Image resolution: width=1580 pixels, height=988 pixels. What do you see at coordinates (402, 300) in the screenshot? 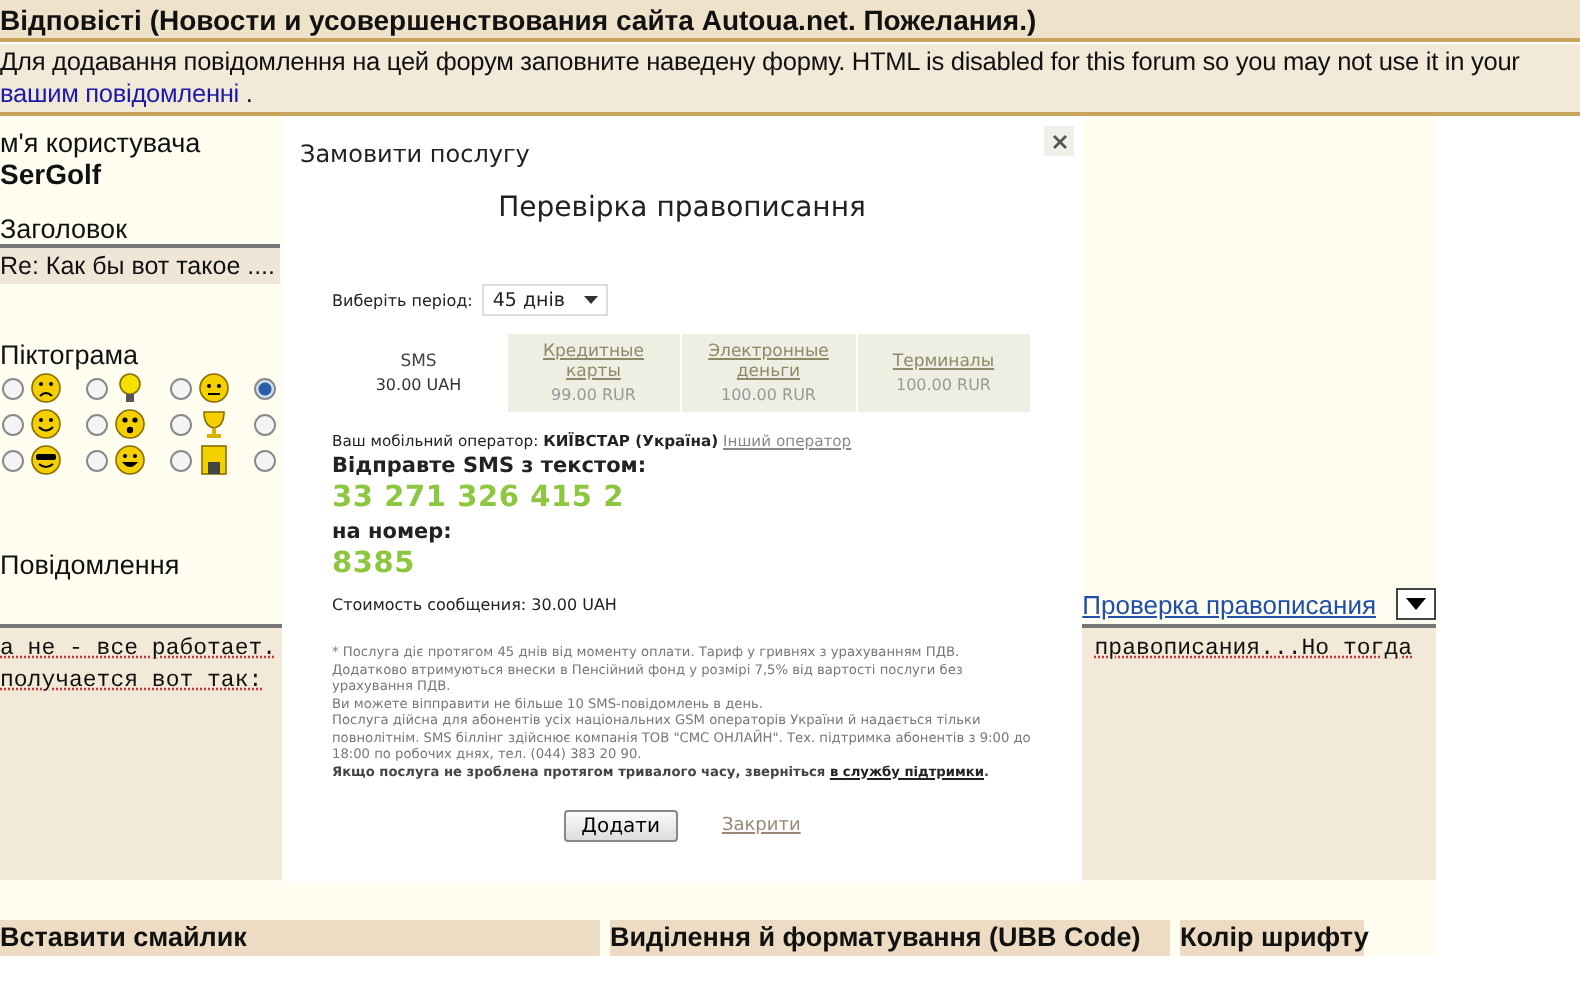
I see `period-label: Виберіть період:` at bounding box center [402, 300].